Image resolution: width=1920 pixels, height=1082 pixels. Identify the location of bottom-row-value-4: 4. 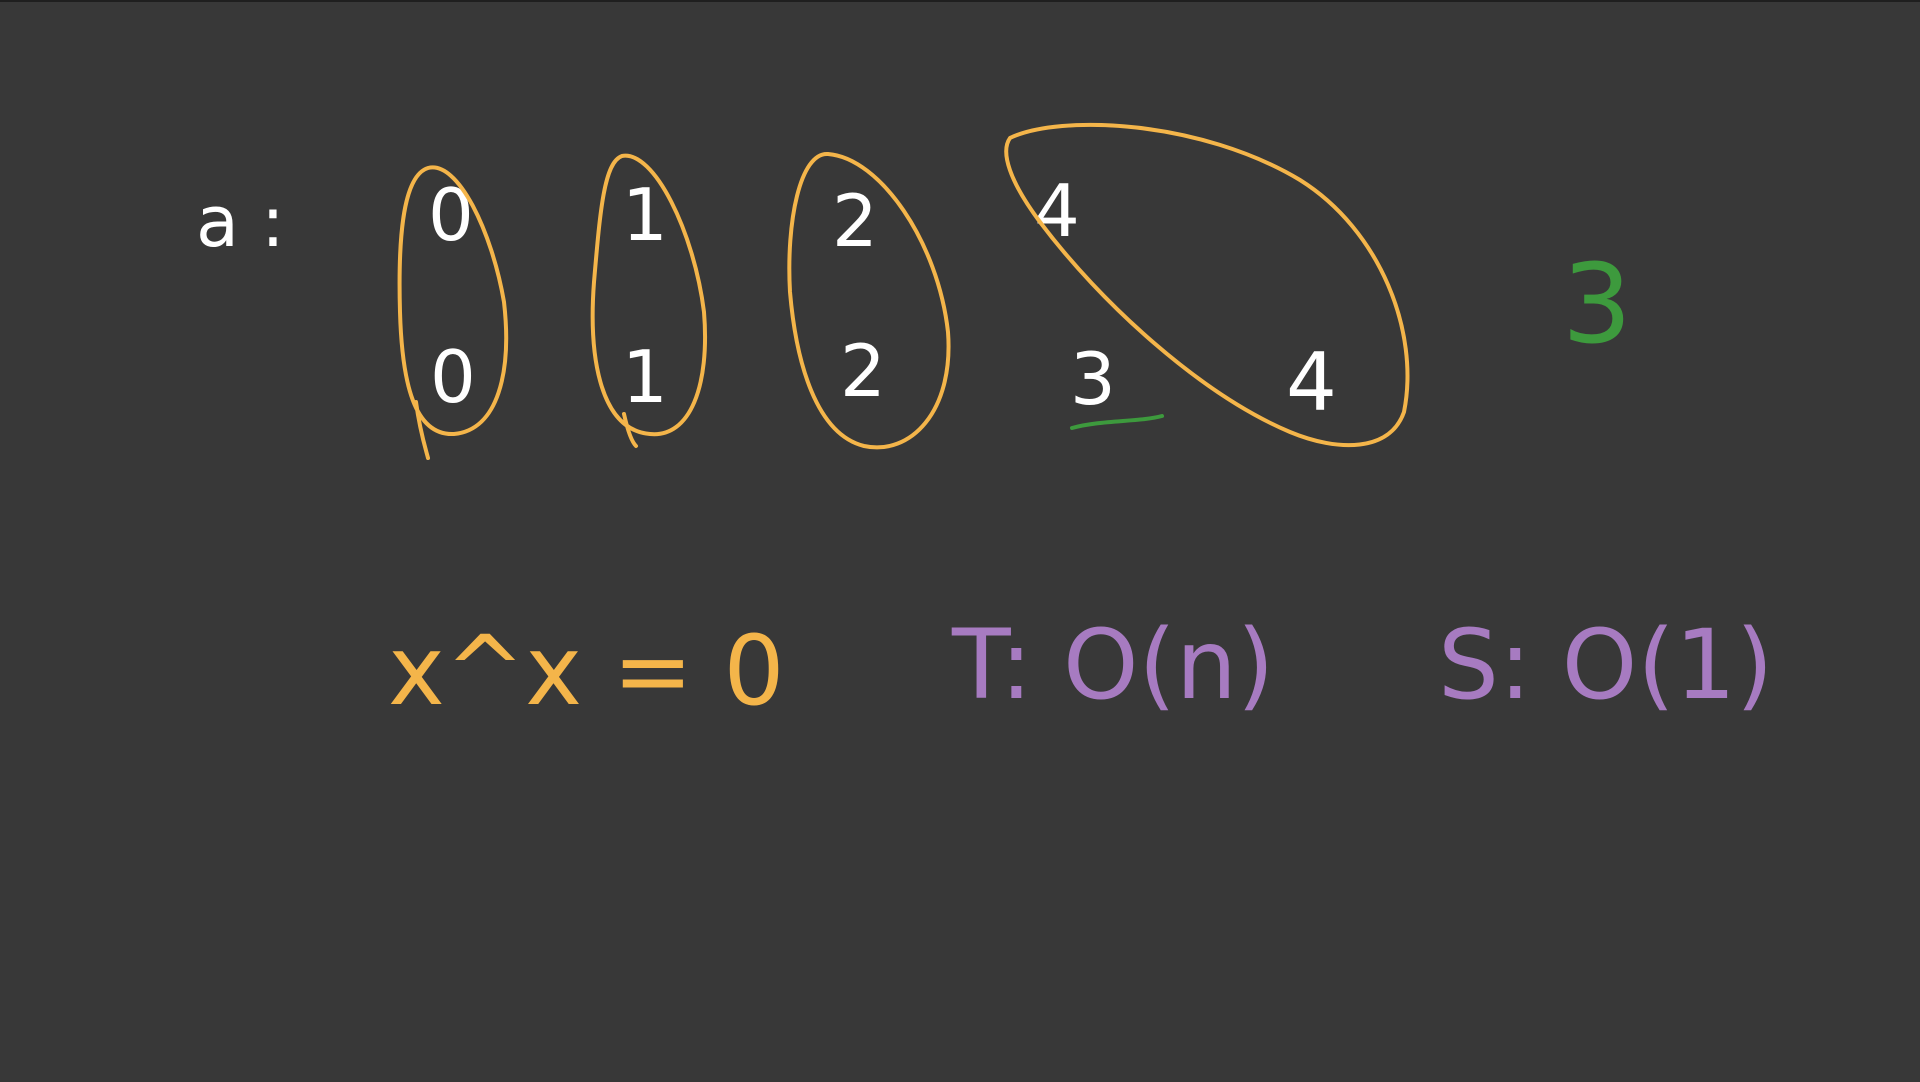
(1311, 382).